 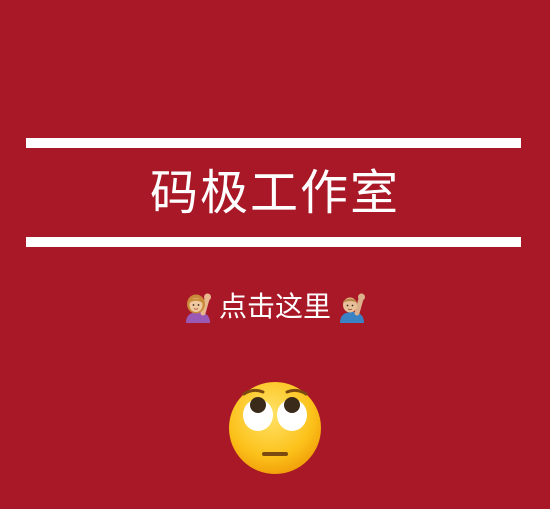 I want to click on face-with-rolling-eyes-icon, so click(x=275, y=428).